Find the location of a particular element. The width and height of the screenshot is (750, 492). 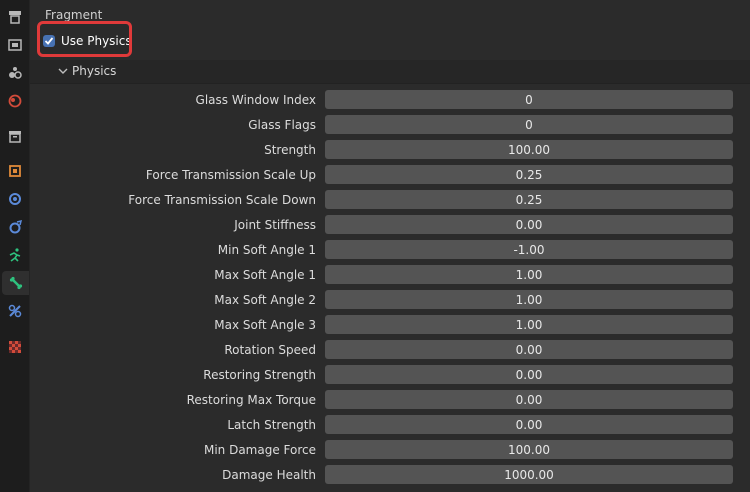

tab-collection is located at coordinates (14, 136).